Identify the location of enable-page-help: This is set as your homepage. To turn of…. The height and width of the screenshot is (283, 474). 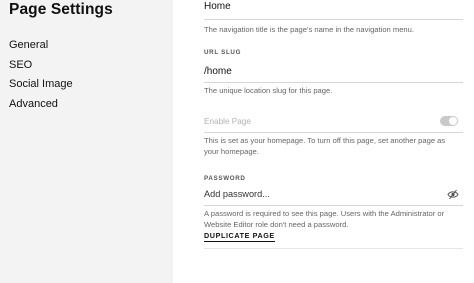
(325, 146).